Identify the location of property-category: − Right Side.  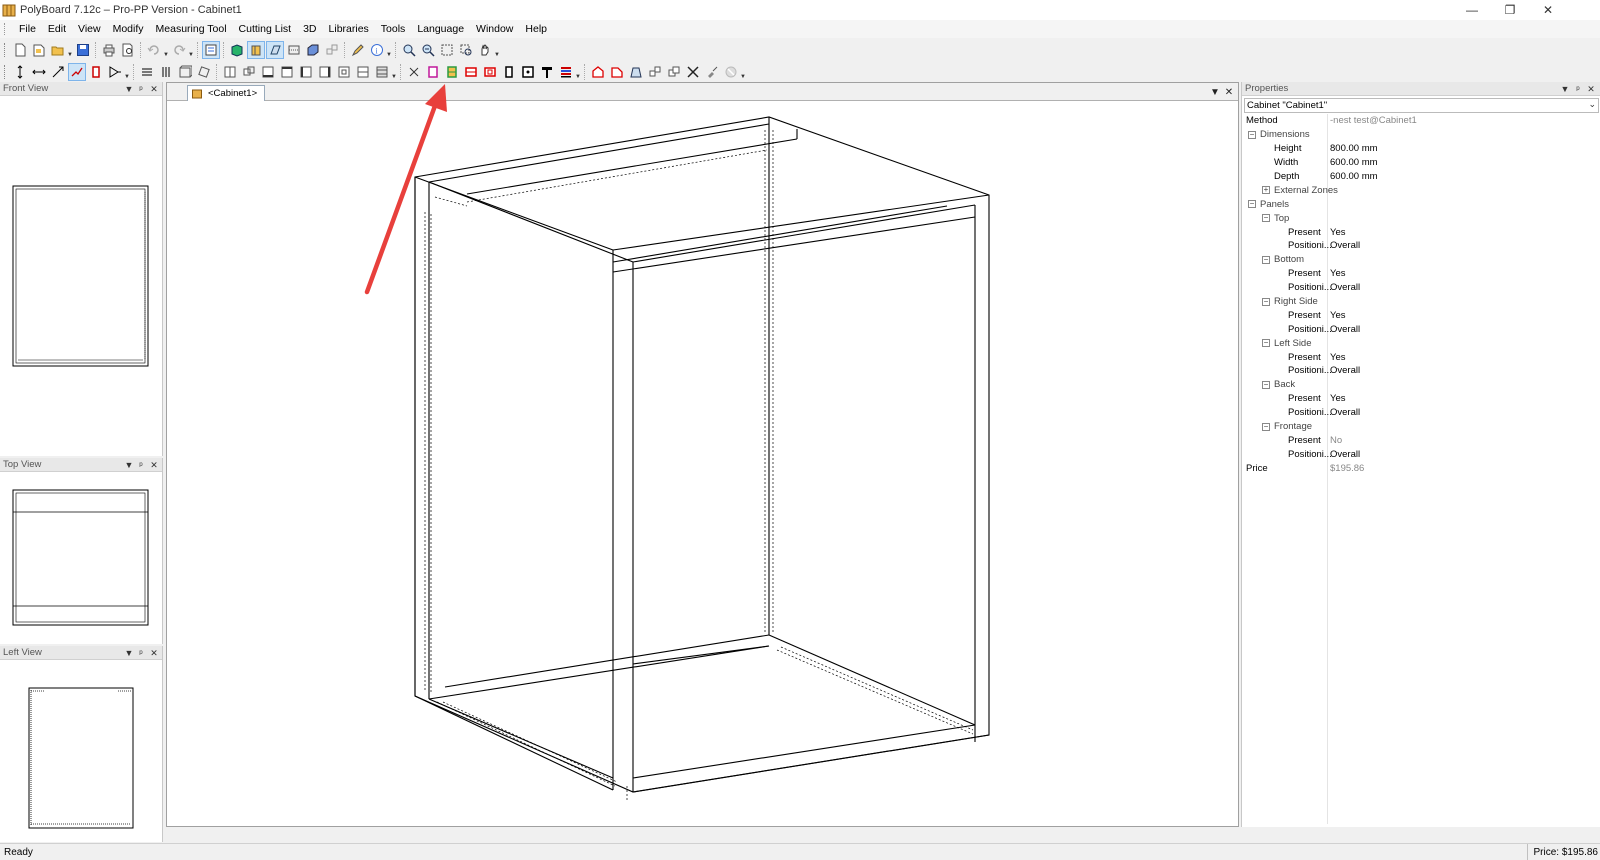
(1421, 302).